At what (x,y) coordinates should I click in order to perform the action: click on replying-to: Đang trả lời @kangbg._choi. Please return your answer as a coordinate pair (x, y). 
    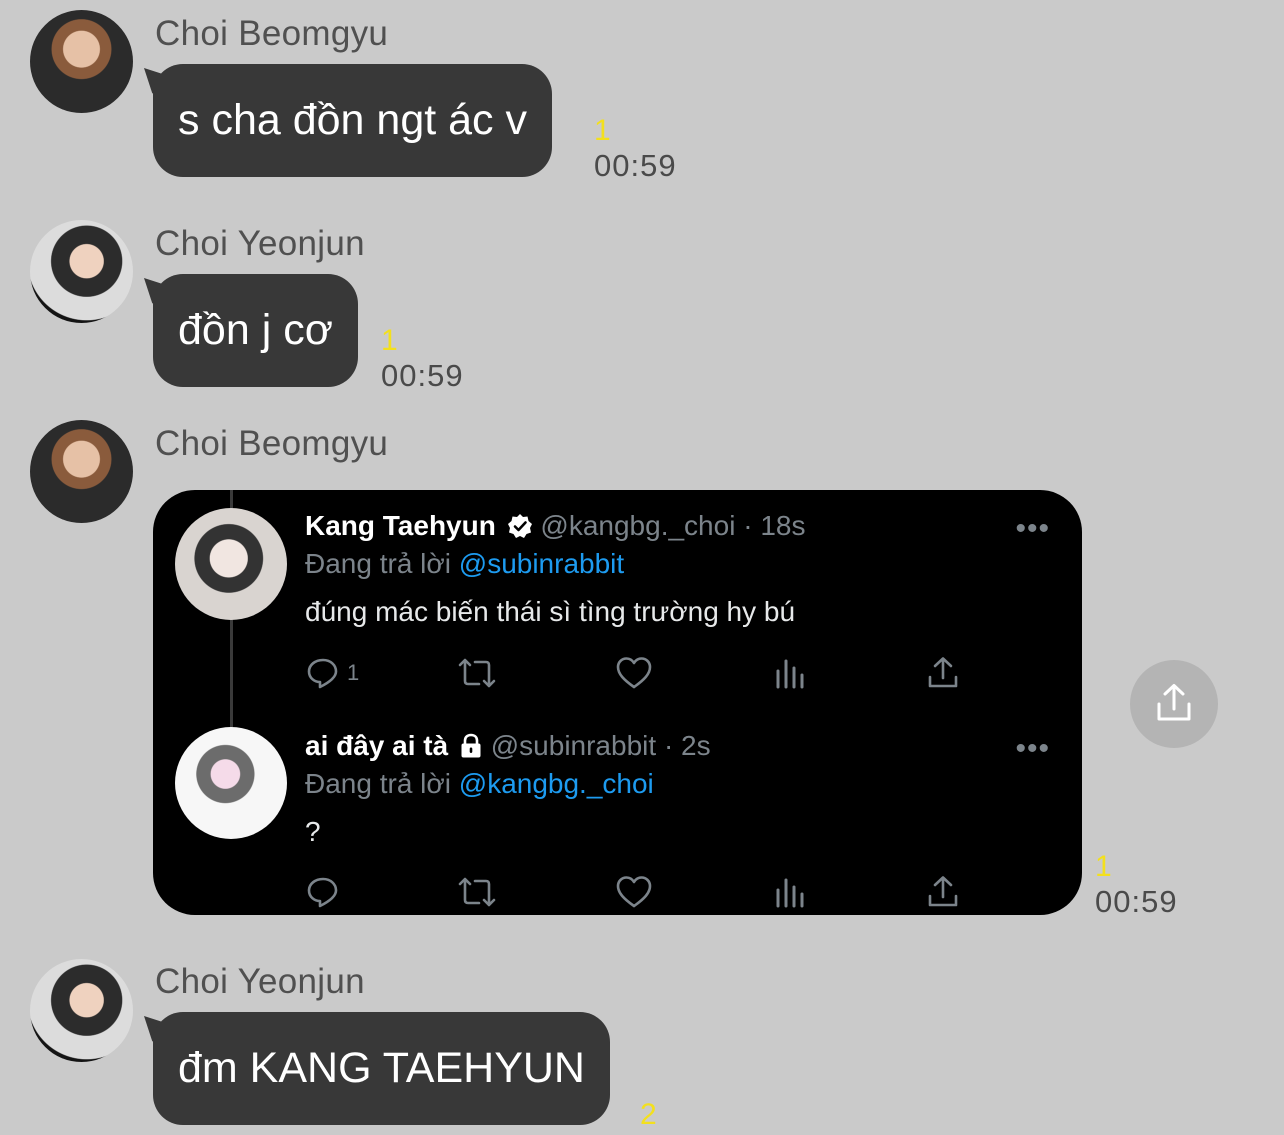
    Looking at the image, I should click on (479, 784).